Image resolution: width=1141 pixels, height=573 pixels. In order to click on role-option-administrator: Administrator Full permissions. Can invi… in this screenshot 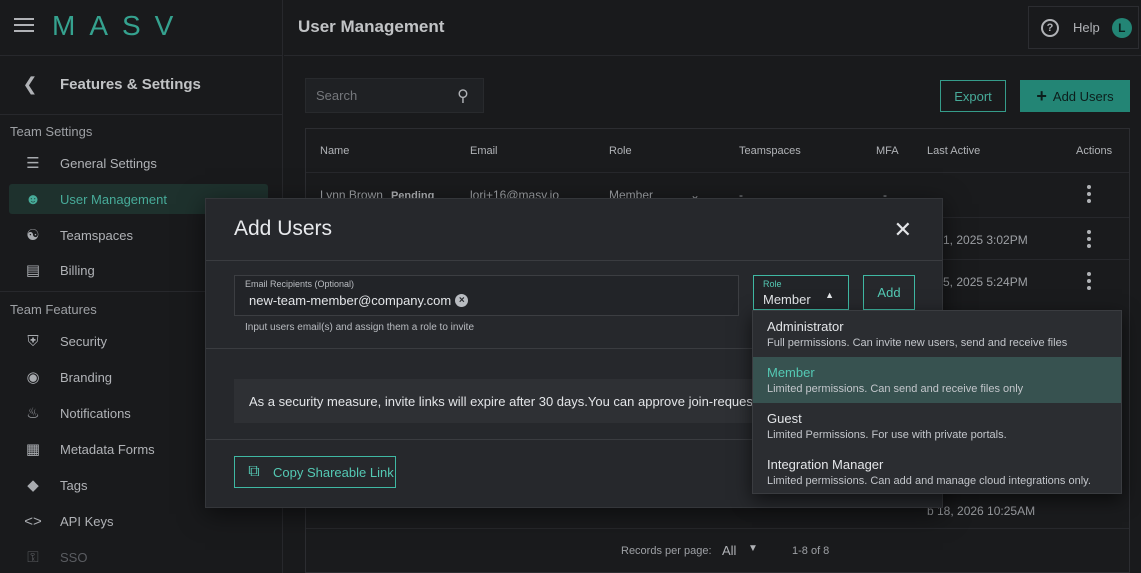, I will do `click(937, 334)`.